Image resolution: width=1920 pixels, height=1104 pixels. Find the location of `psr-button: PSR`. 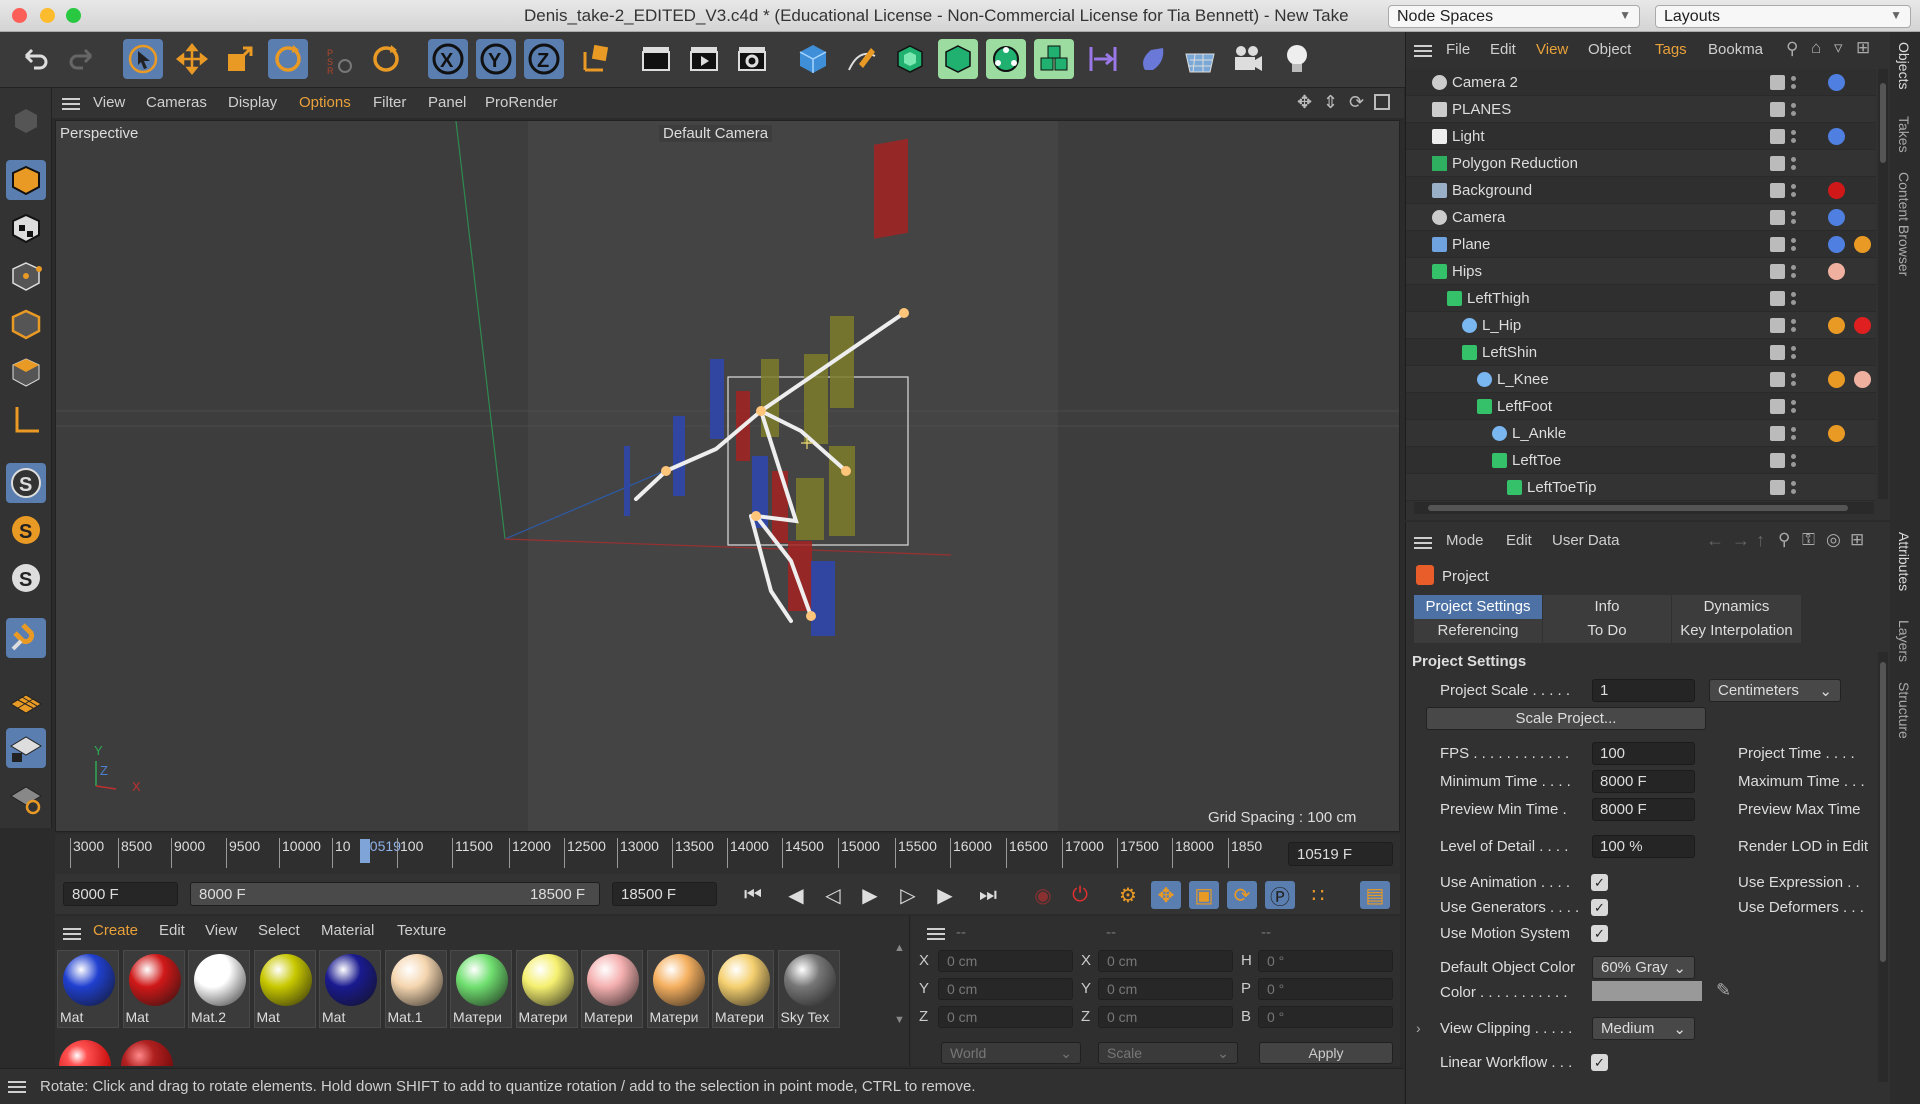

psr-button: PSR is located at coordinates (338, 59).